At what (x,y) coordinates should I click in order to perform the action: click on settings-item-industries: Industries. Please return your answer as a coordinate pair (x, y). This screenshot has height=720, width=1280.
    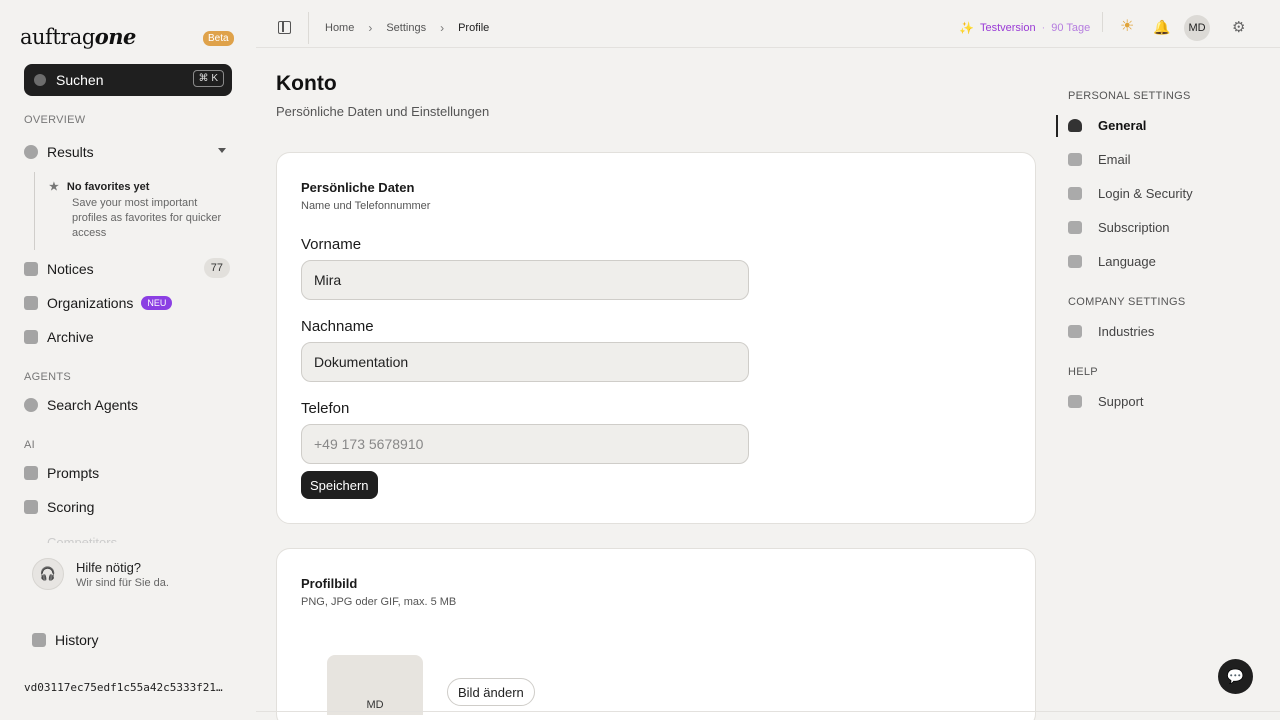
    Looking at the image, I should click on (1158, 331).